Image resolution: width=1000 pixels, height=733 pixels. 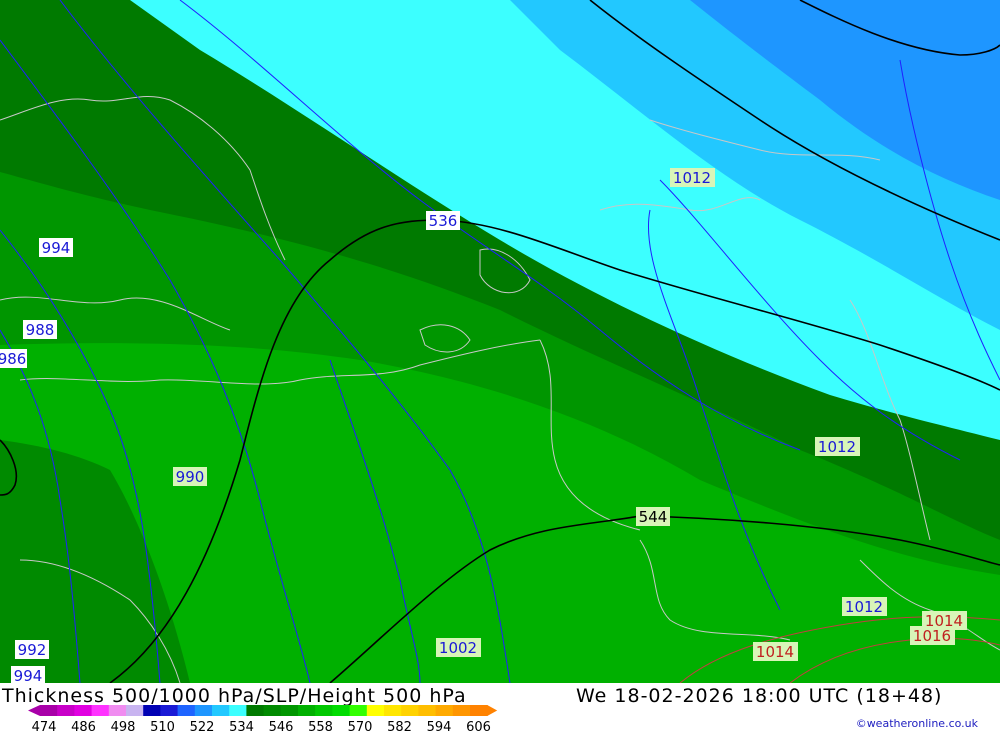 I want to click on legend-swatches, so click(x=263, y=710).